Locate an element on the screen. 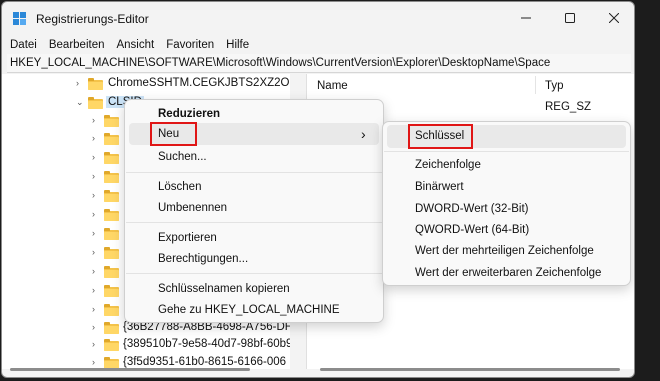 This screenshot has height=381, width=660. menu-hilfe: Hilfe is located at coordinates (237, 45).